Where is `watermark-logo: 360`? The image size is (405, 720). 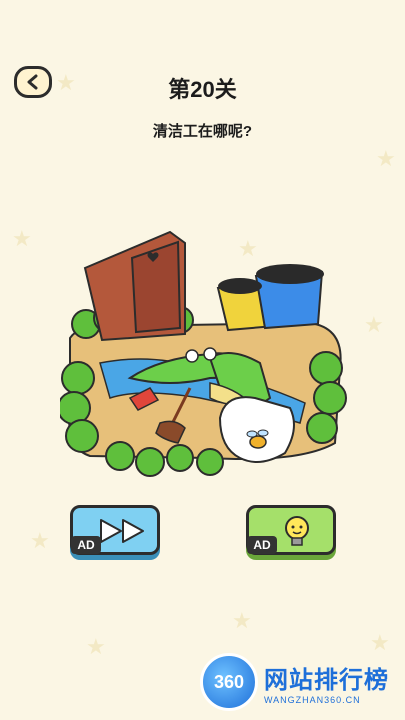
watermark-logo: 360 is located at coordinates (229, 682).